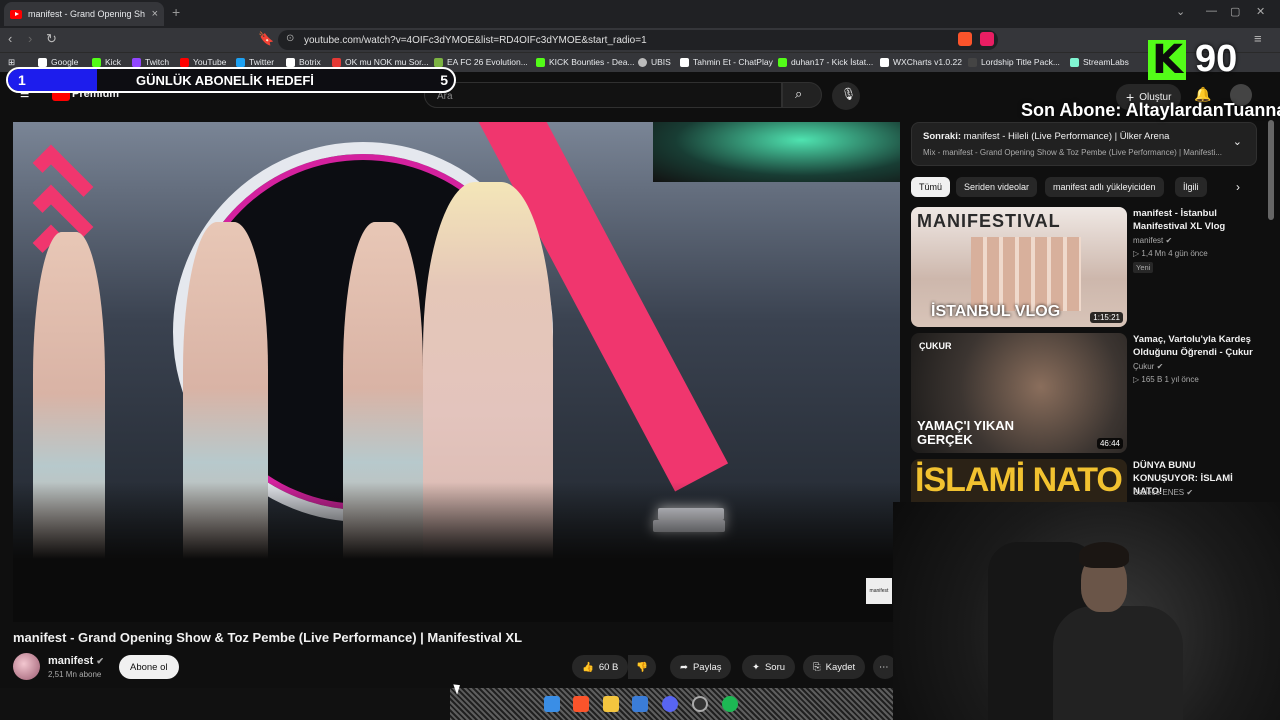  I want to click on windows-start-icon, so click(552, 704).